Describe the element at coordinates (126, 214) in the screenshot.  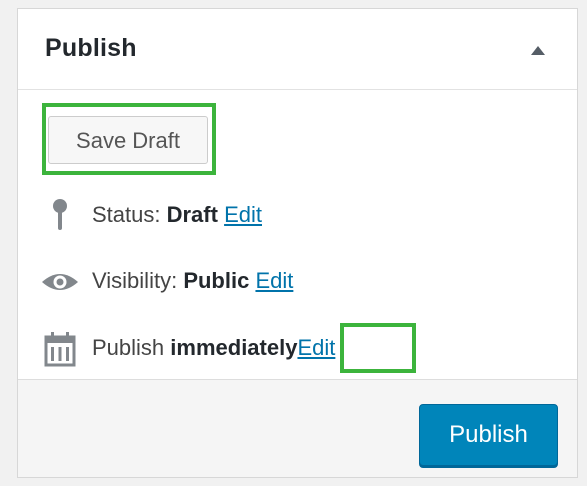
I see `status-label: Status:` at that location.